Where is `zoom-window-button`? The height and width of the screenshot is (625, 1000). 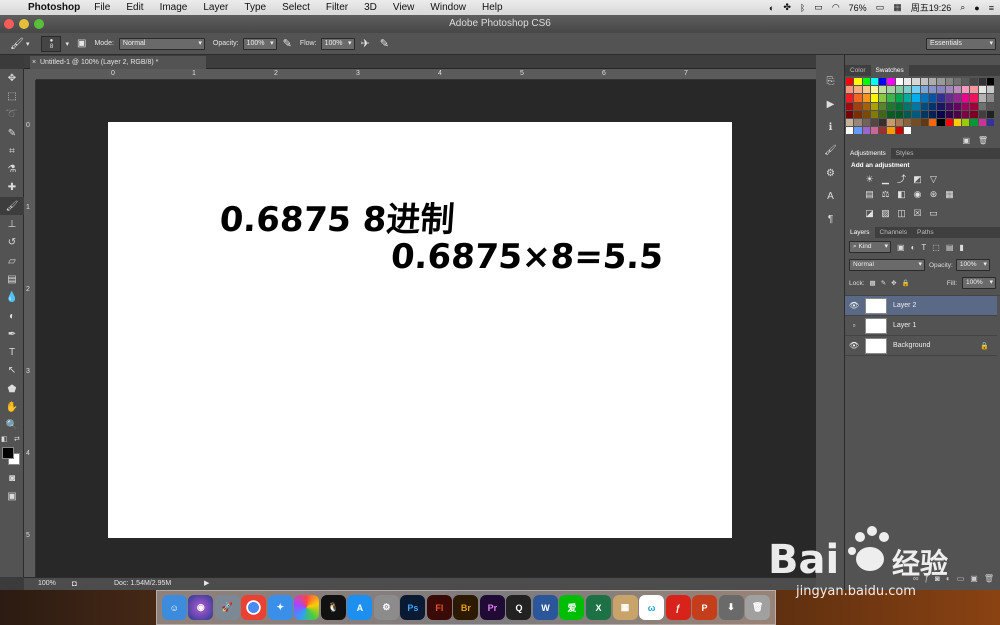 zoom-window-button is located at coordinates (39, 24).